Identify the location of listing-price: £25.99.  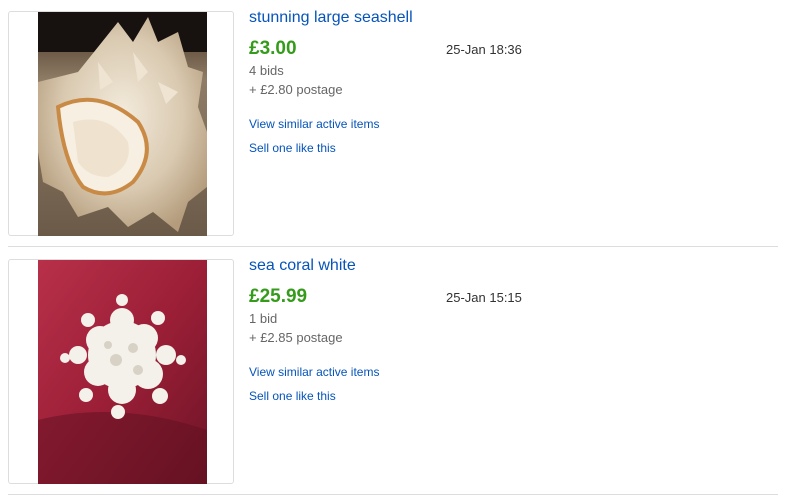
(278, 296).